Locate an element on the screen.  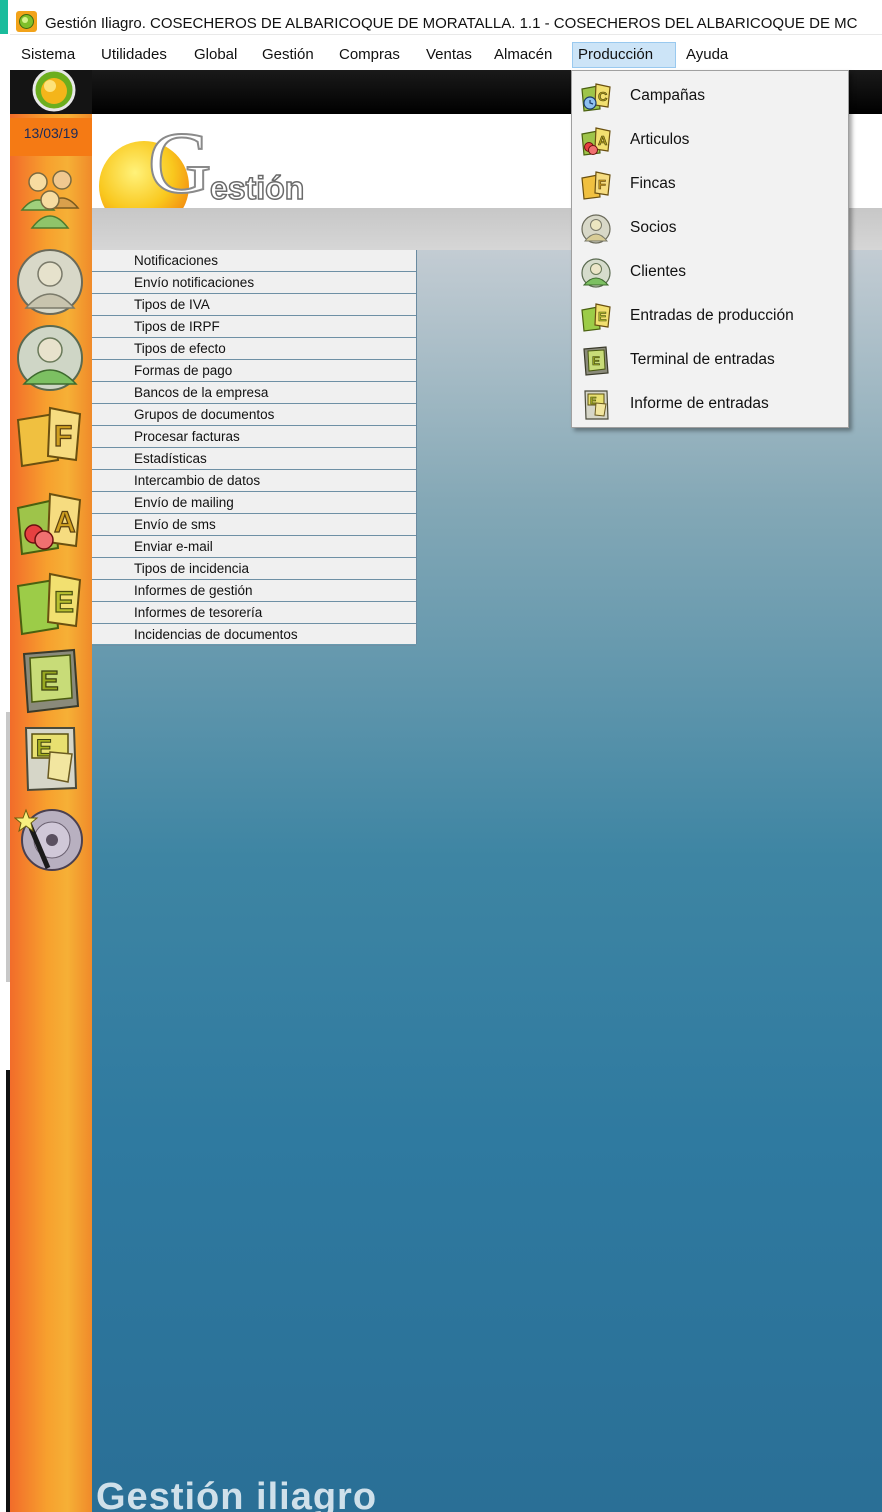
list-item: Tipos de efecto is located at coordinates (254, 349).